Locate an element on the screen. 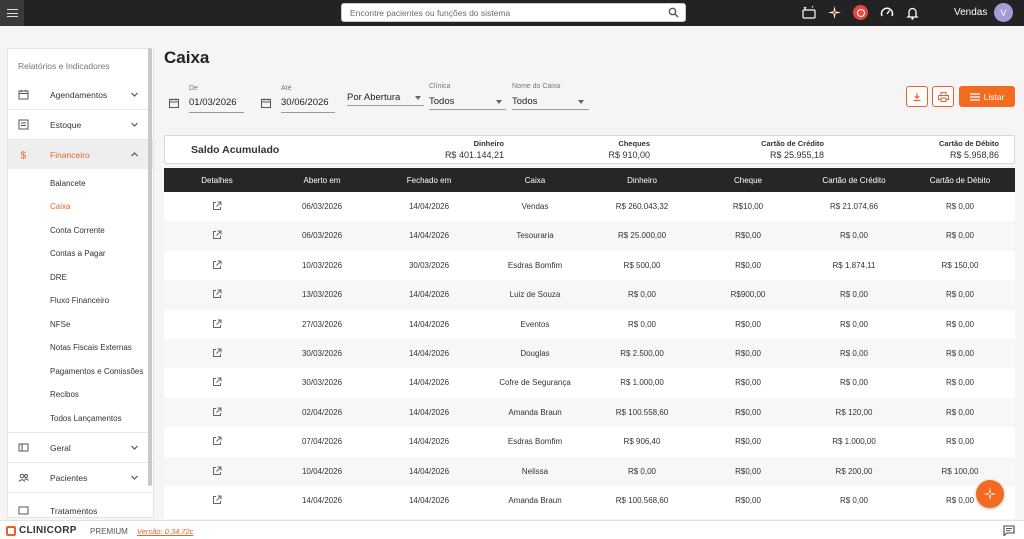 Image resolution: width=1024 pixels, height=539 pixels. table-cell: 06/03/2026 is located at coordinates (322, 206).